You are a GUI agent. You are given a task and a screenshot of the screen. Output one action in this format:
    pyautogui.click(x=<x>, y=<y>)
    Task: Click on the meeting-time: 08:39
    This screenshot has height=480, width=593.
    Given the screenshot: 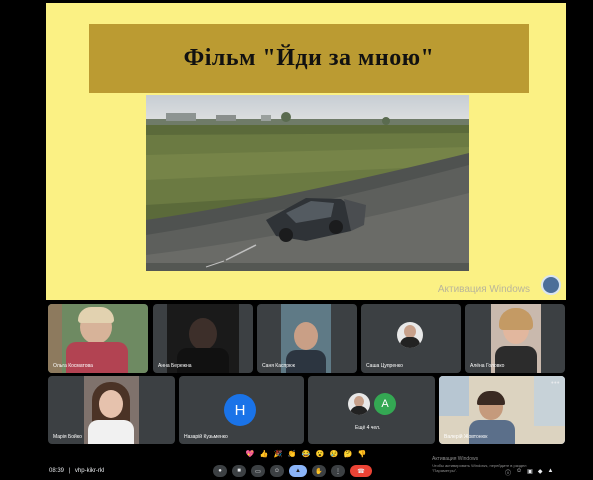 What is the action you would take?
    pyautogui.click(x=57, y=471)
    